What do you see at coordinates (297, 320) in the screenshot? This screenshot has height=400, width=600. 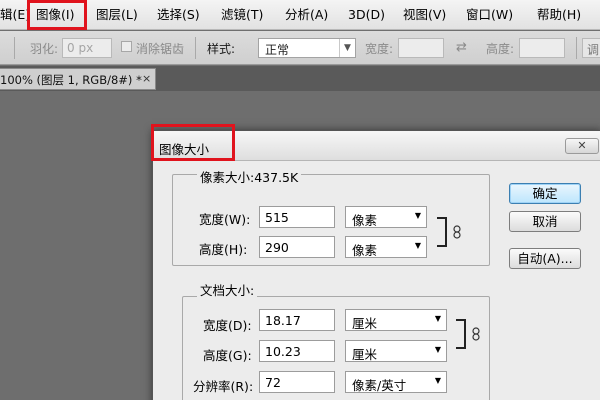 I see `doc-width-input: 18.17` at bounding box center [297, 320].